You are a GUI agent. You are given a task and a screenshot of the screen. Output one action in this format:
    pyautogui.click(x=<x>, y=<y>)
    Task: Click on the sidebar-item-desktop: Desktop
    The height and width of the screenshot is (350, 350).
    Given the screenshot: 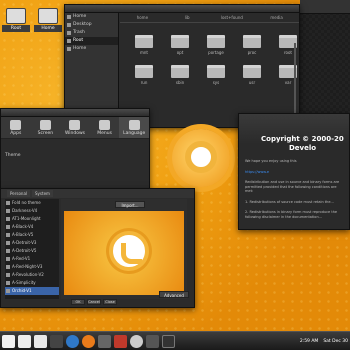 What is the action you would take?
    pyautogui.click(x=91, y=25)
    